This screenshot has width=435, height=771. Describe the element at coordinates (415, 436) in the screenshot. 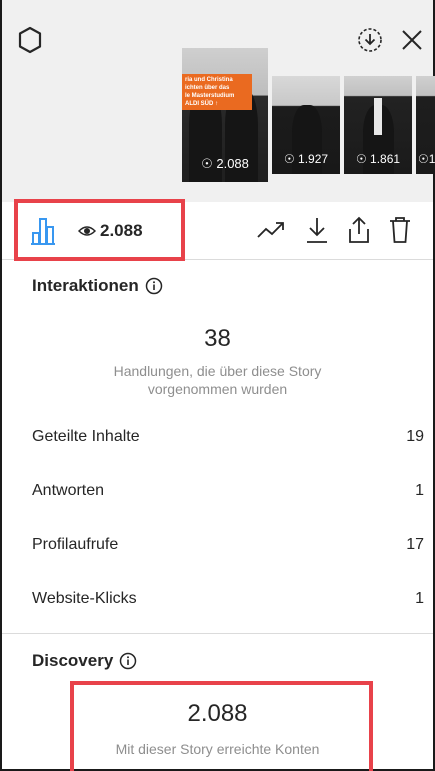

I see `metric-value: 19` at that location.